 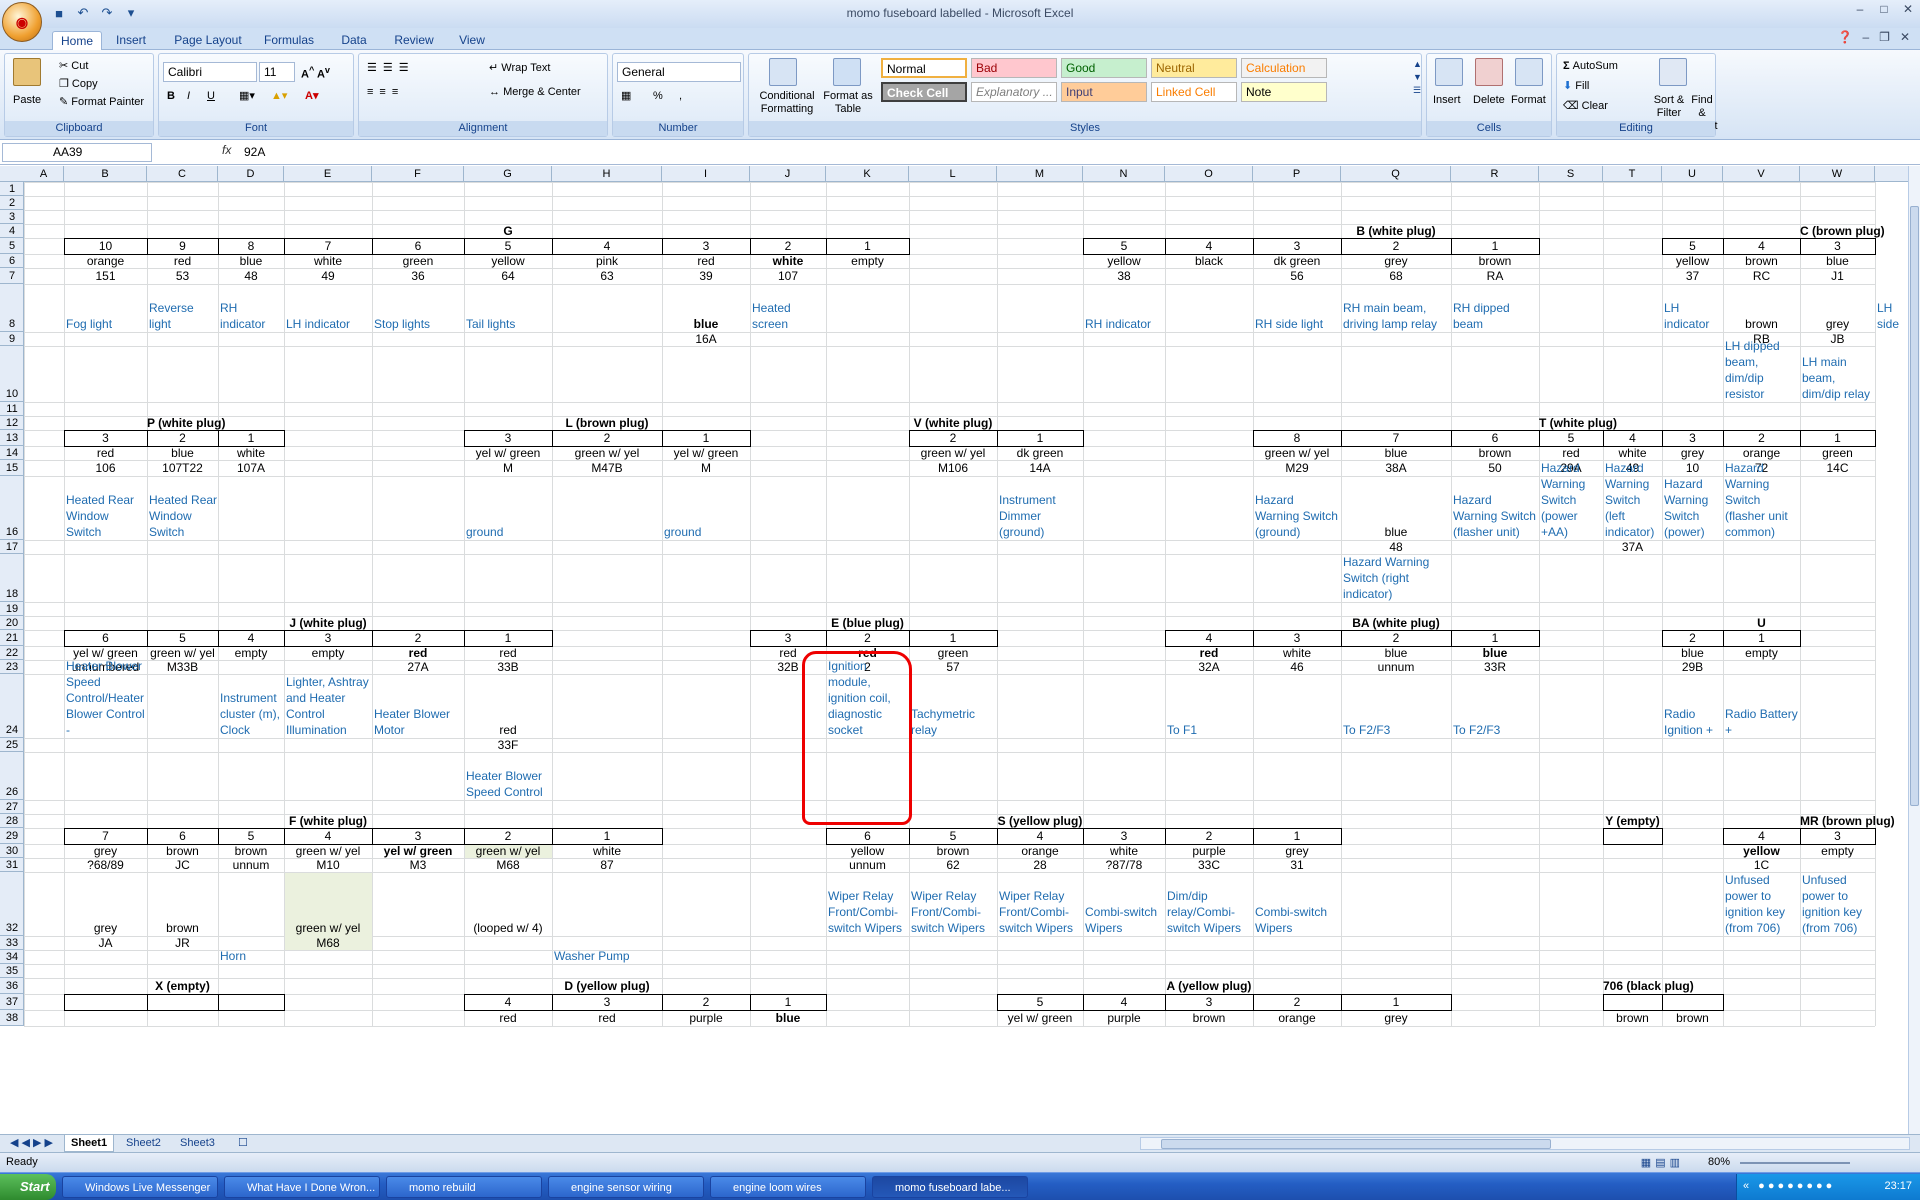 What do you see at coordinates (1124, 865) in the screenshot?
I see `cell-value: ?87/78` at bounding box center [1124, 865].